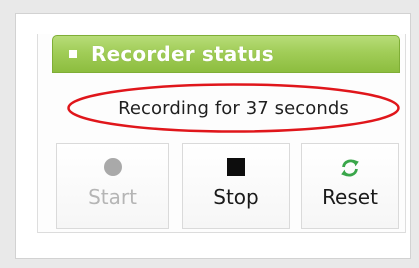 The height and width of the screenshot is (268, 419). I want to click on record-circle-icon, so click(112, 167).